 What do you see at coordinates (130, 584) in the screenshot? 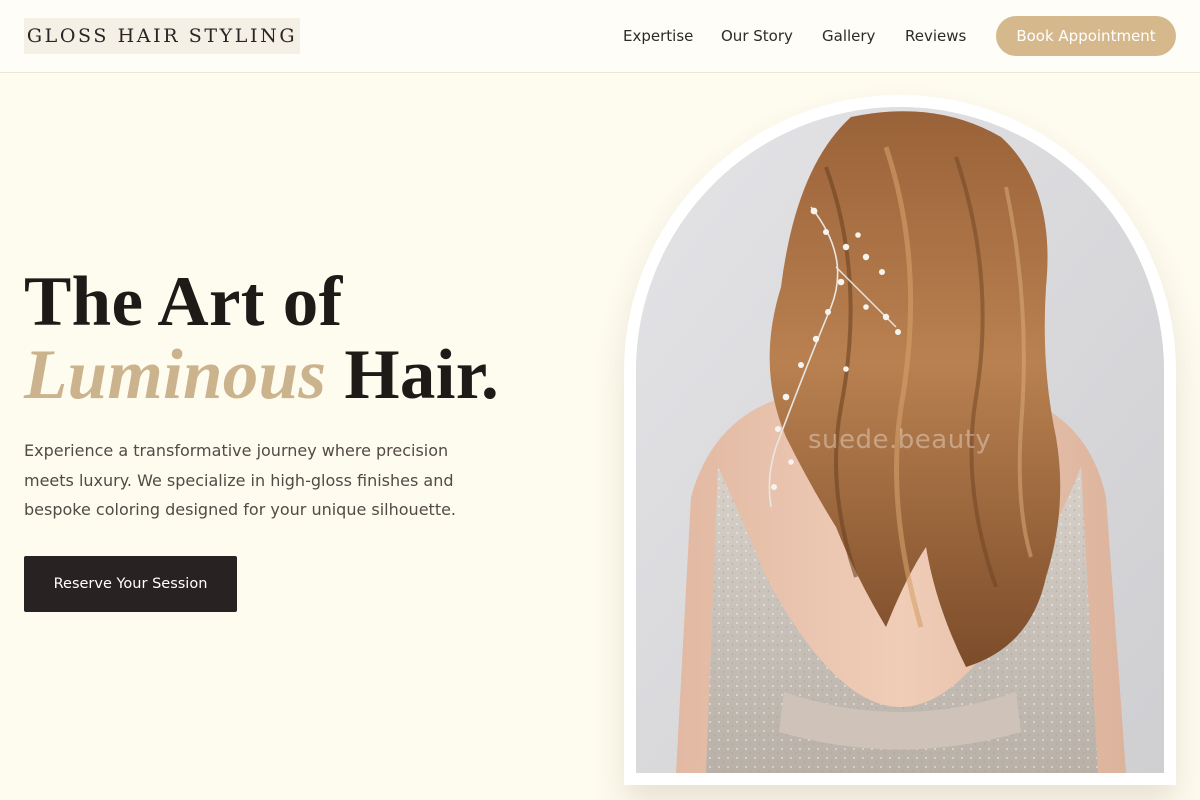
I see `reserve-session-button: Reserve Your Session` at bounding box center [130, 584].